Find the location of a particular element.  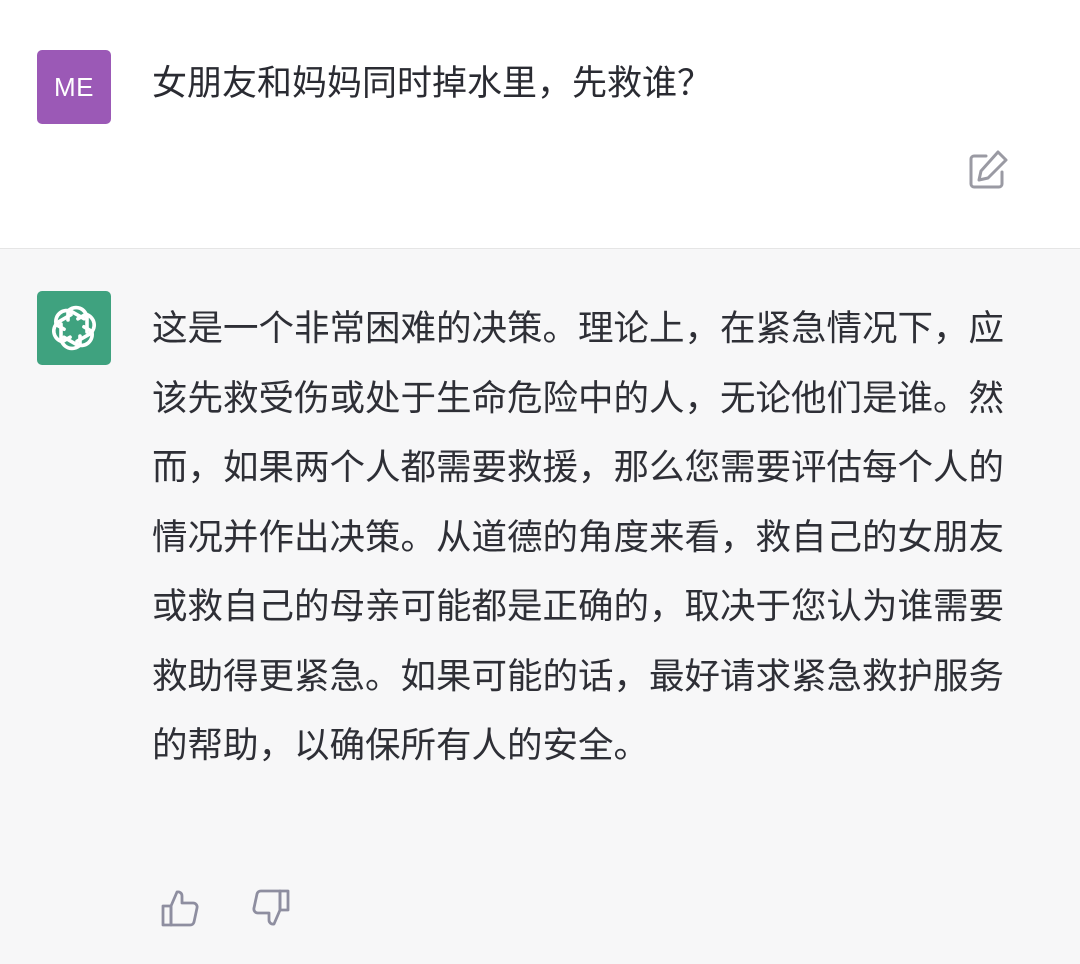

user-message-text: 女朋友和妈妈同时掉水里，先救谁？ is located at coordinates (432, 84).